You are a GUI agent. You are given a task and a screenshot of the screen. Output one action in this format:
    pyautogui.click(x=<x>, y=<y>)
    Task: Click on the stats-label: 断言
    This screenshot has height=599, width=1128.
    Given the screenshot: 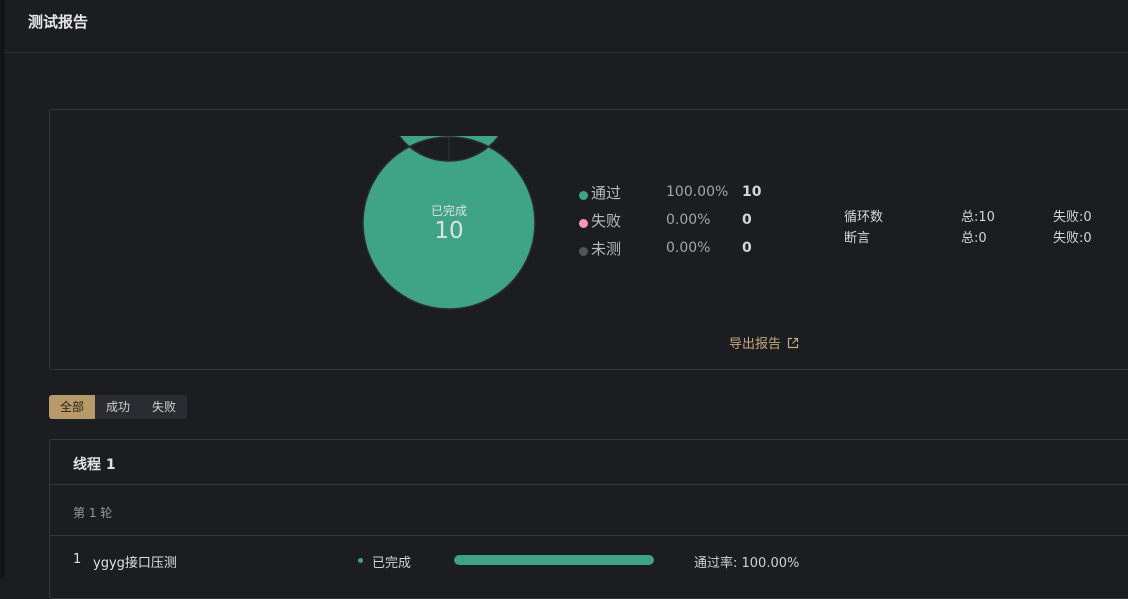 What is the action you would take?
    pyautogui.click(x=857, y=238)
    